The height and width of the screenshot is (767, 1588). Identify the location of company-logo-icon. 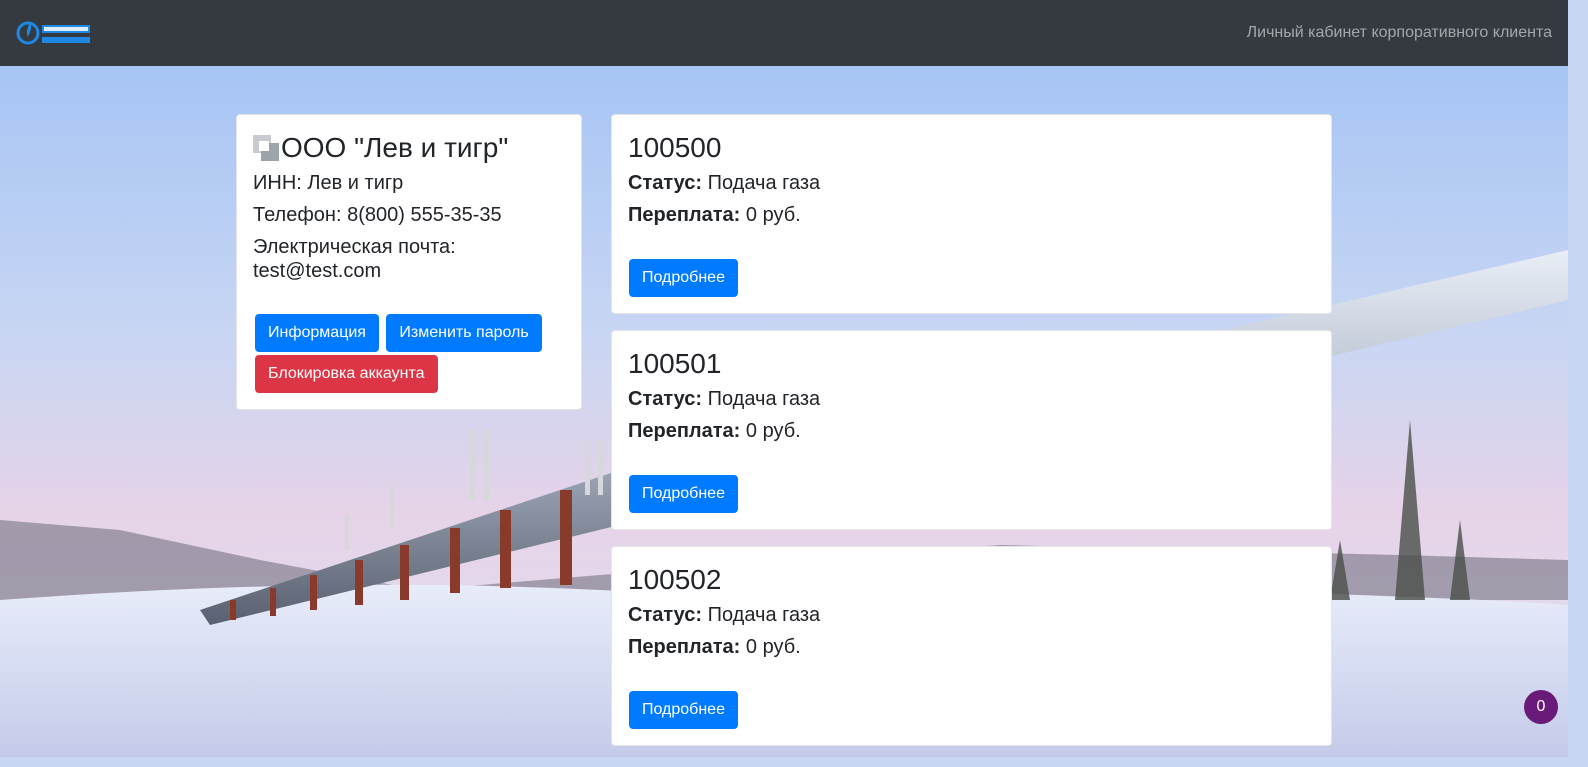
(266, 148).